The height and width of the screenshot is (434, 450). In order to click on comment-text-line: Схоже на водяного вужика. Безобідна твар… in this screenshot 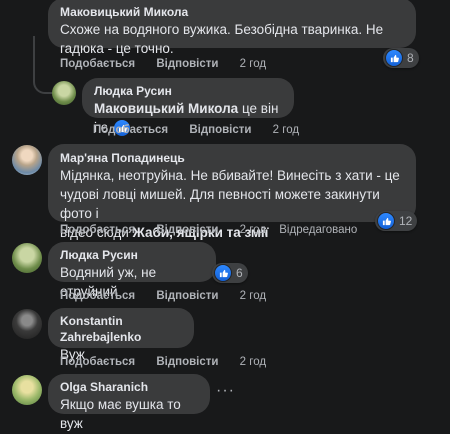, I will do `click(222, 29)`.